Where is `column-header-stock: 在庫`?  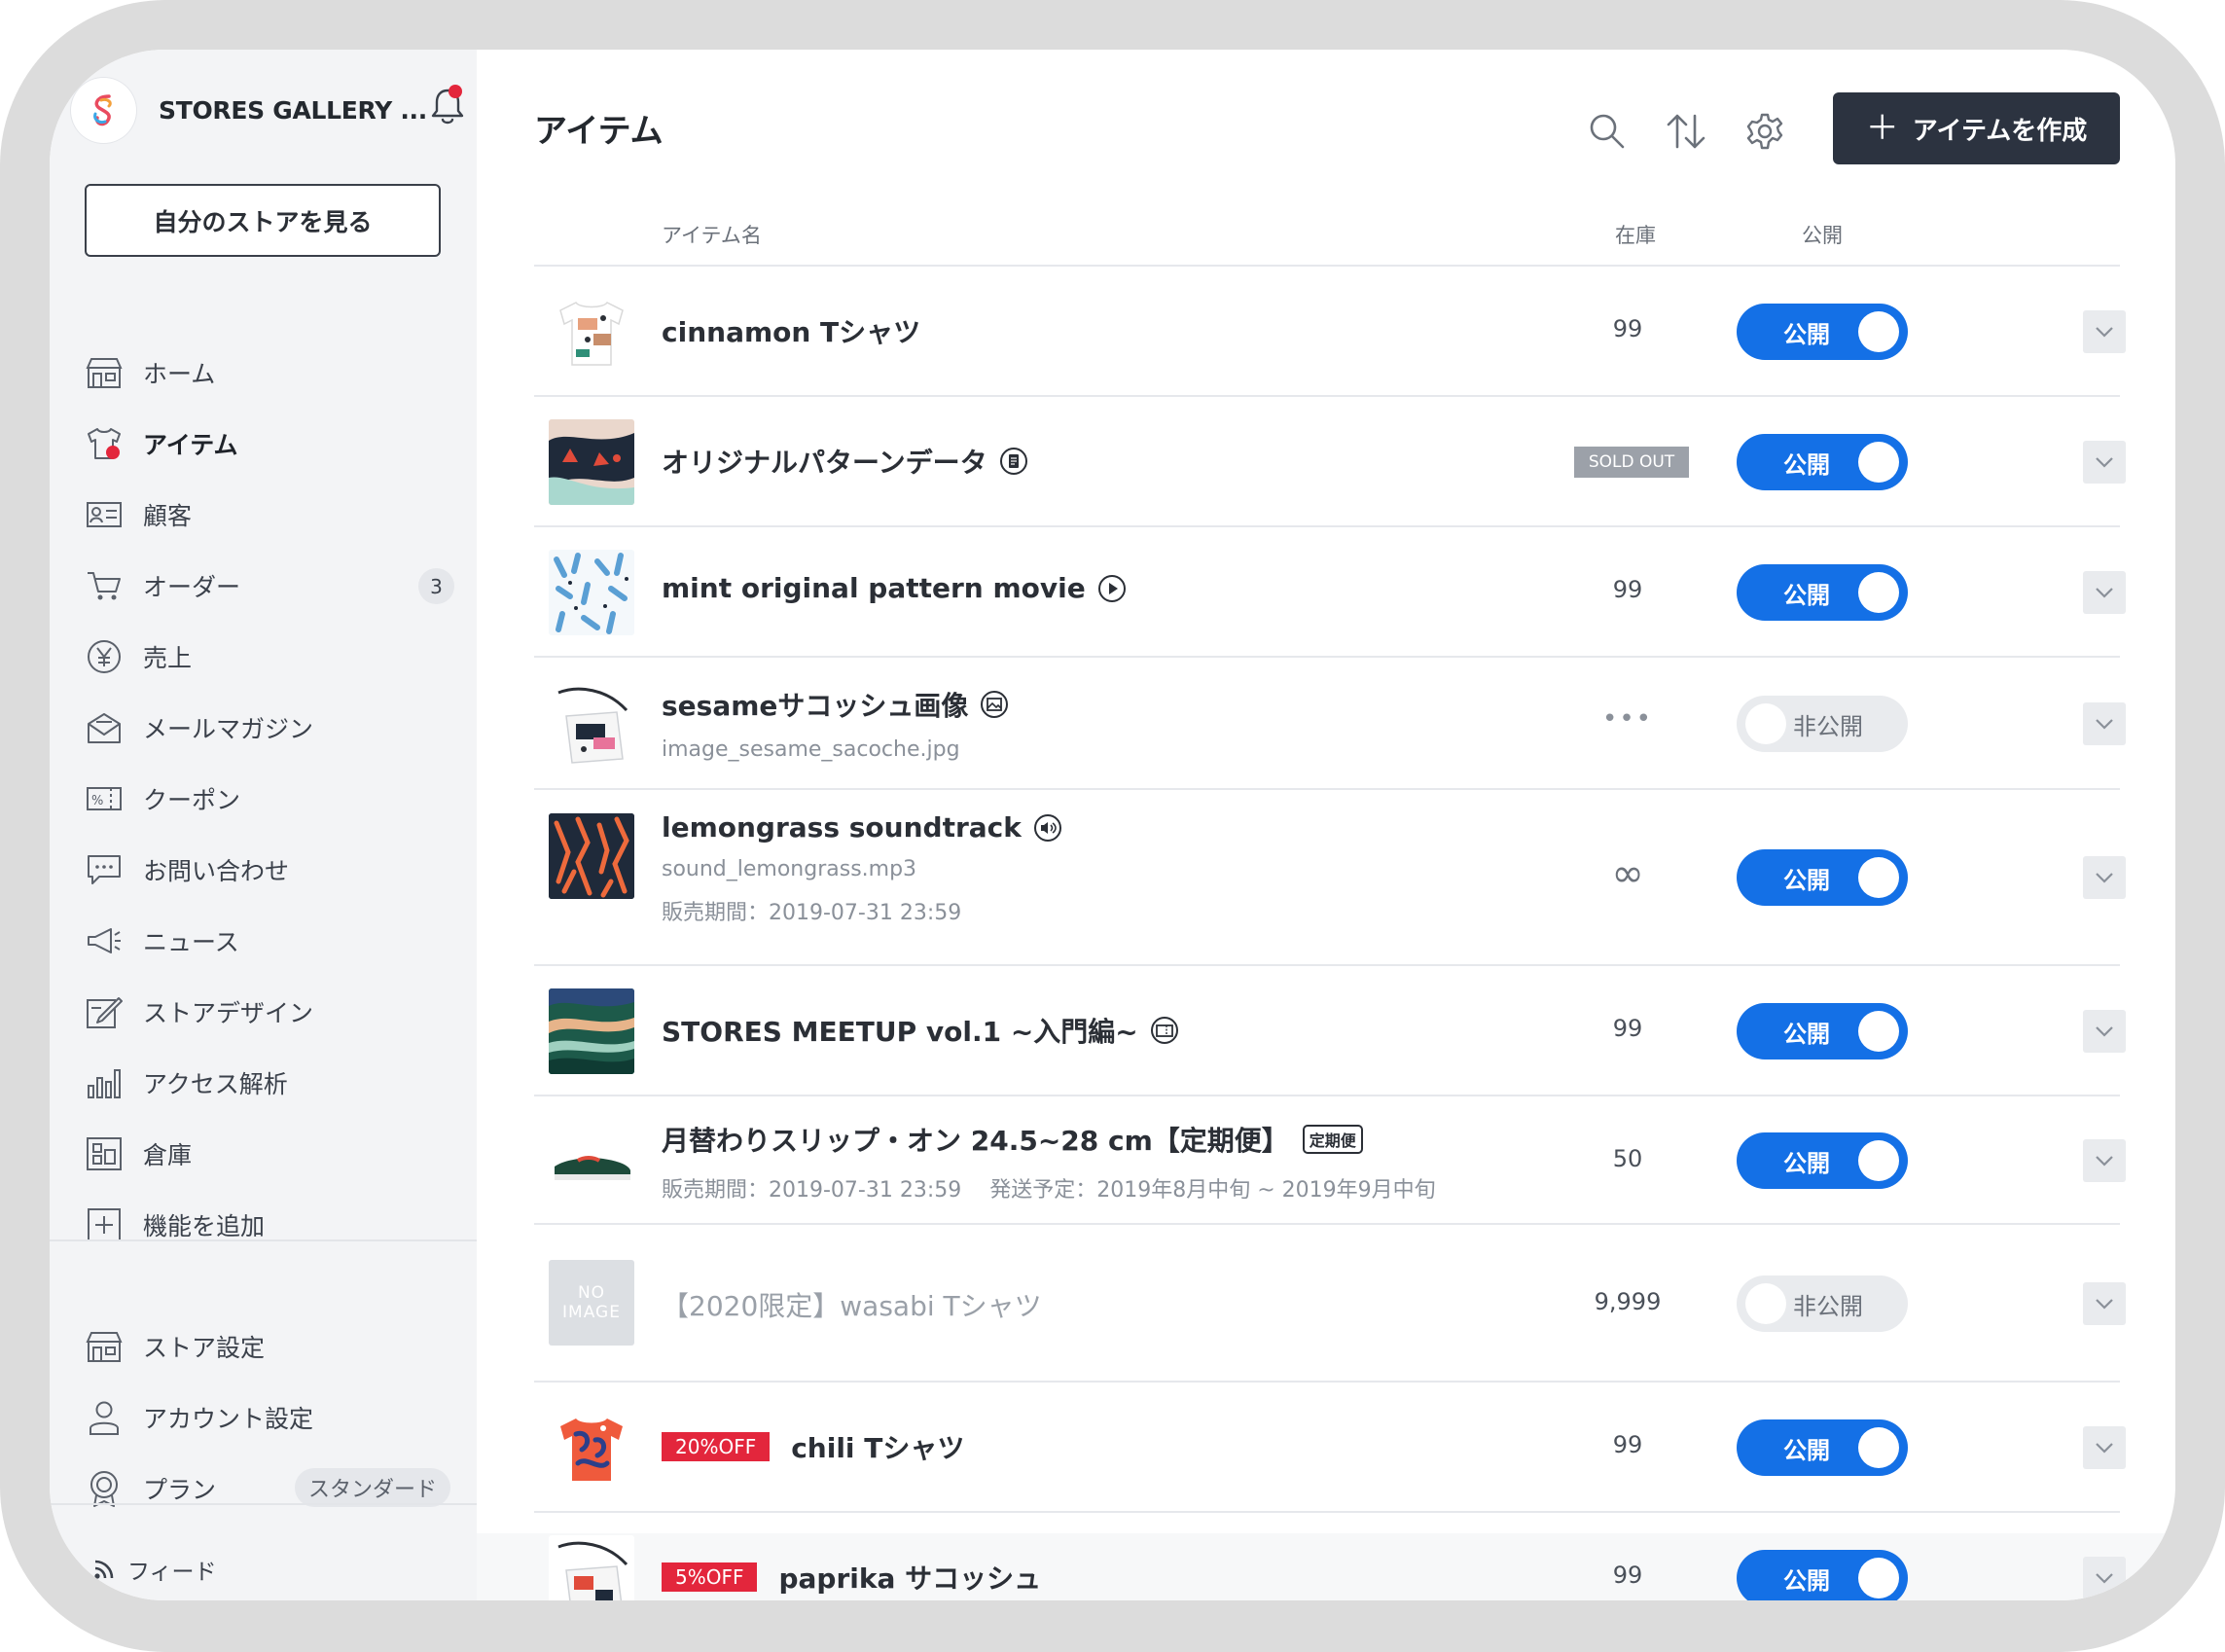 column-header-stock: 在庫 is located at coordinates (1635, 234).